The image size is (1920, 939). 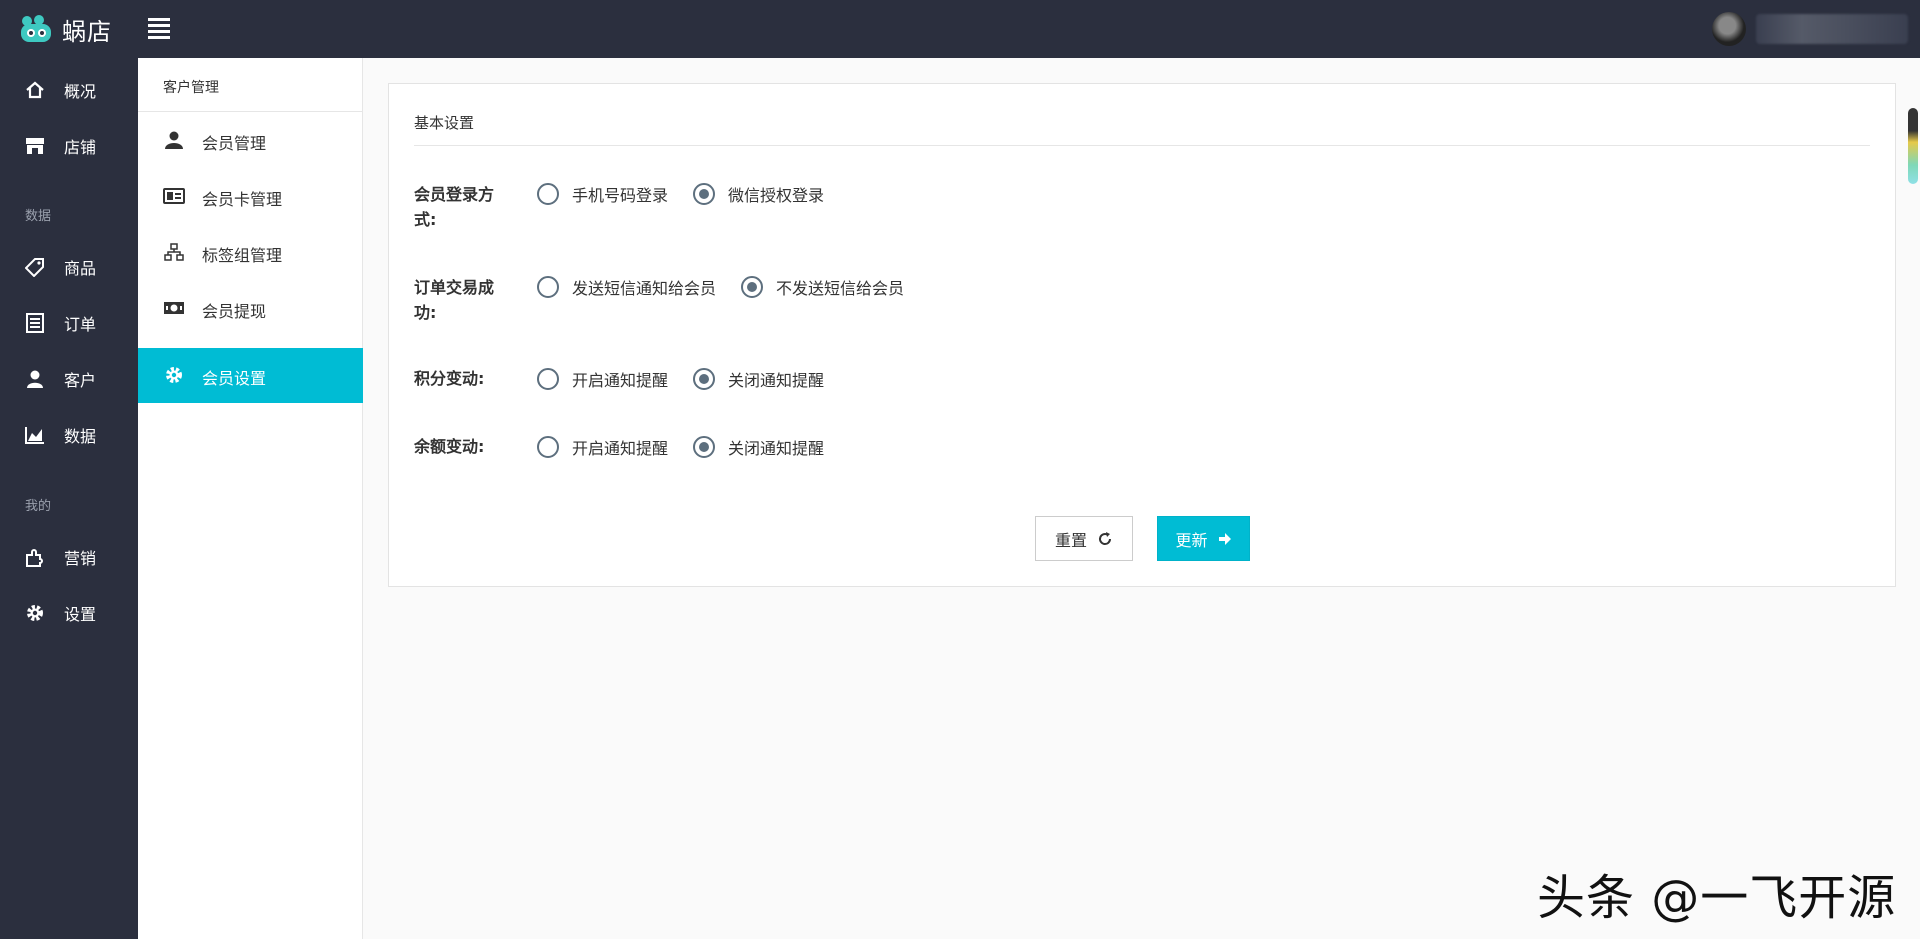 I want to click on reset-button: 重置, so click(x=1084, y=538).